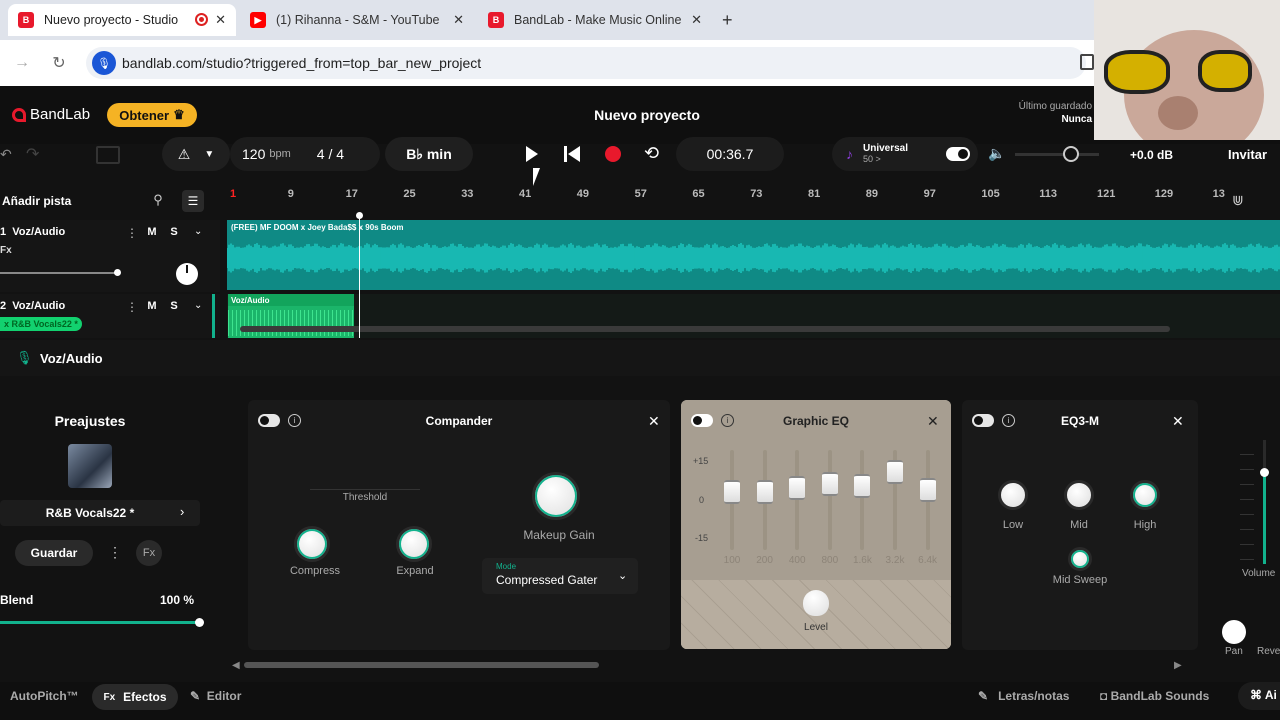  What do you see at coordinates (651, 153) in the screenshot?
I see `loop-icon: ⟲` at bounding box center [651, 153].